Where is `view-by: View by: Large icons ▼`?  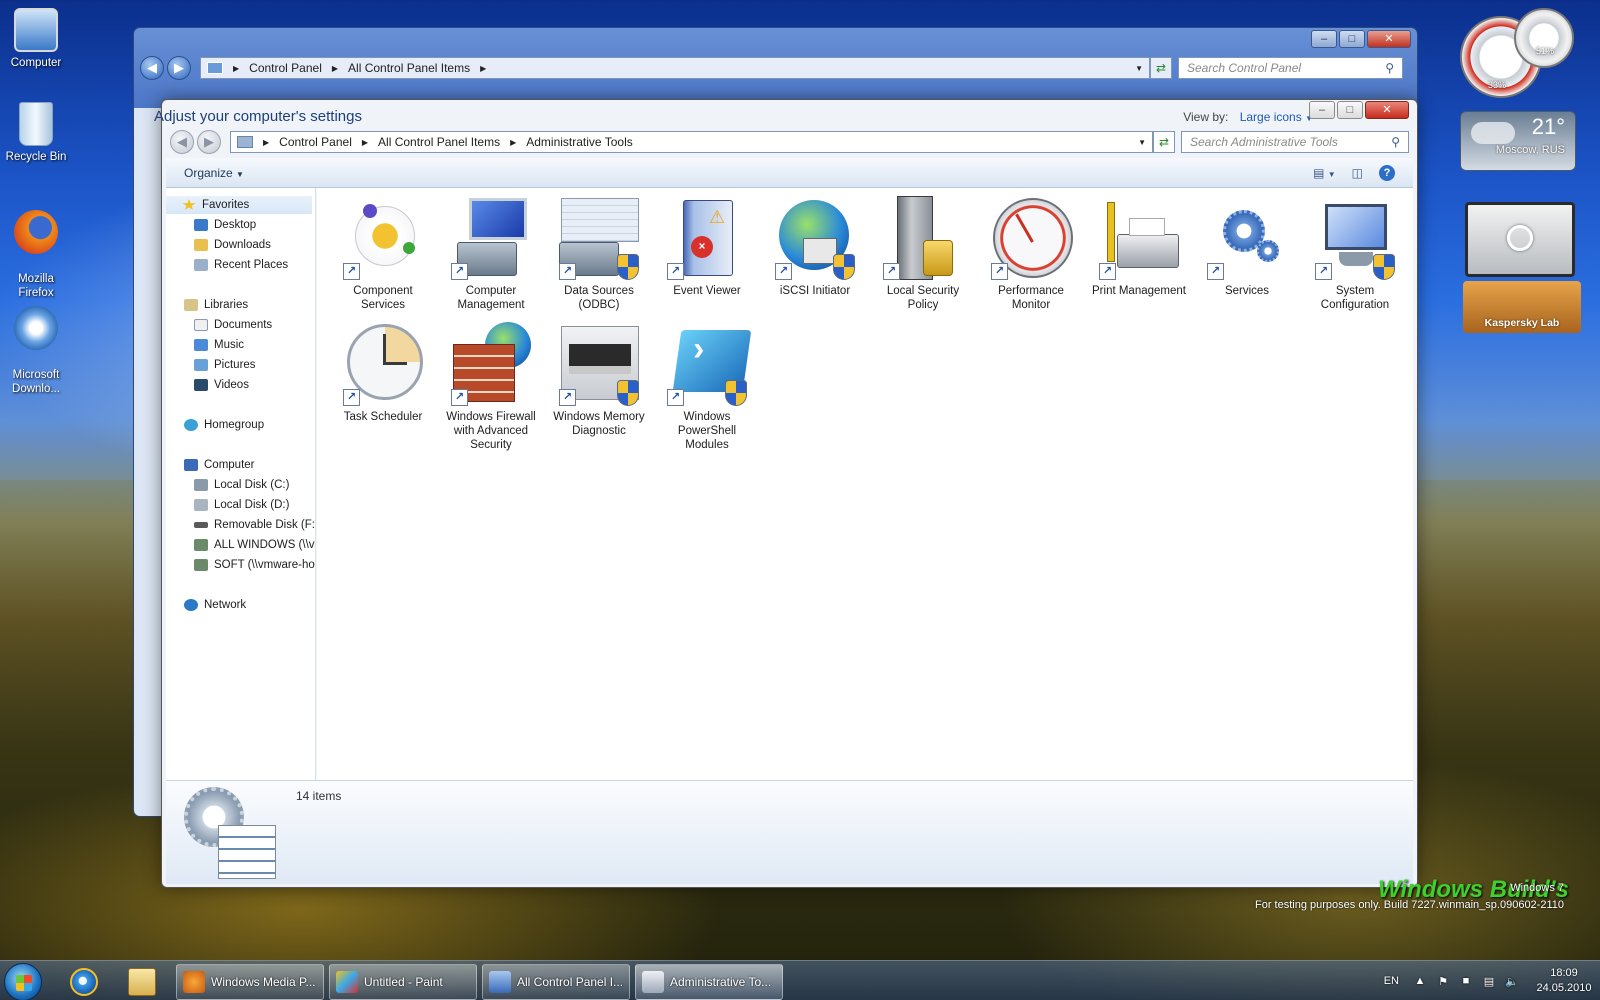 view-by: View by: Large icons ▼ is located at coordinates (1248, 117).